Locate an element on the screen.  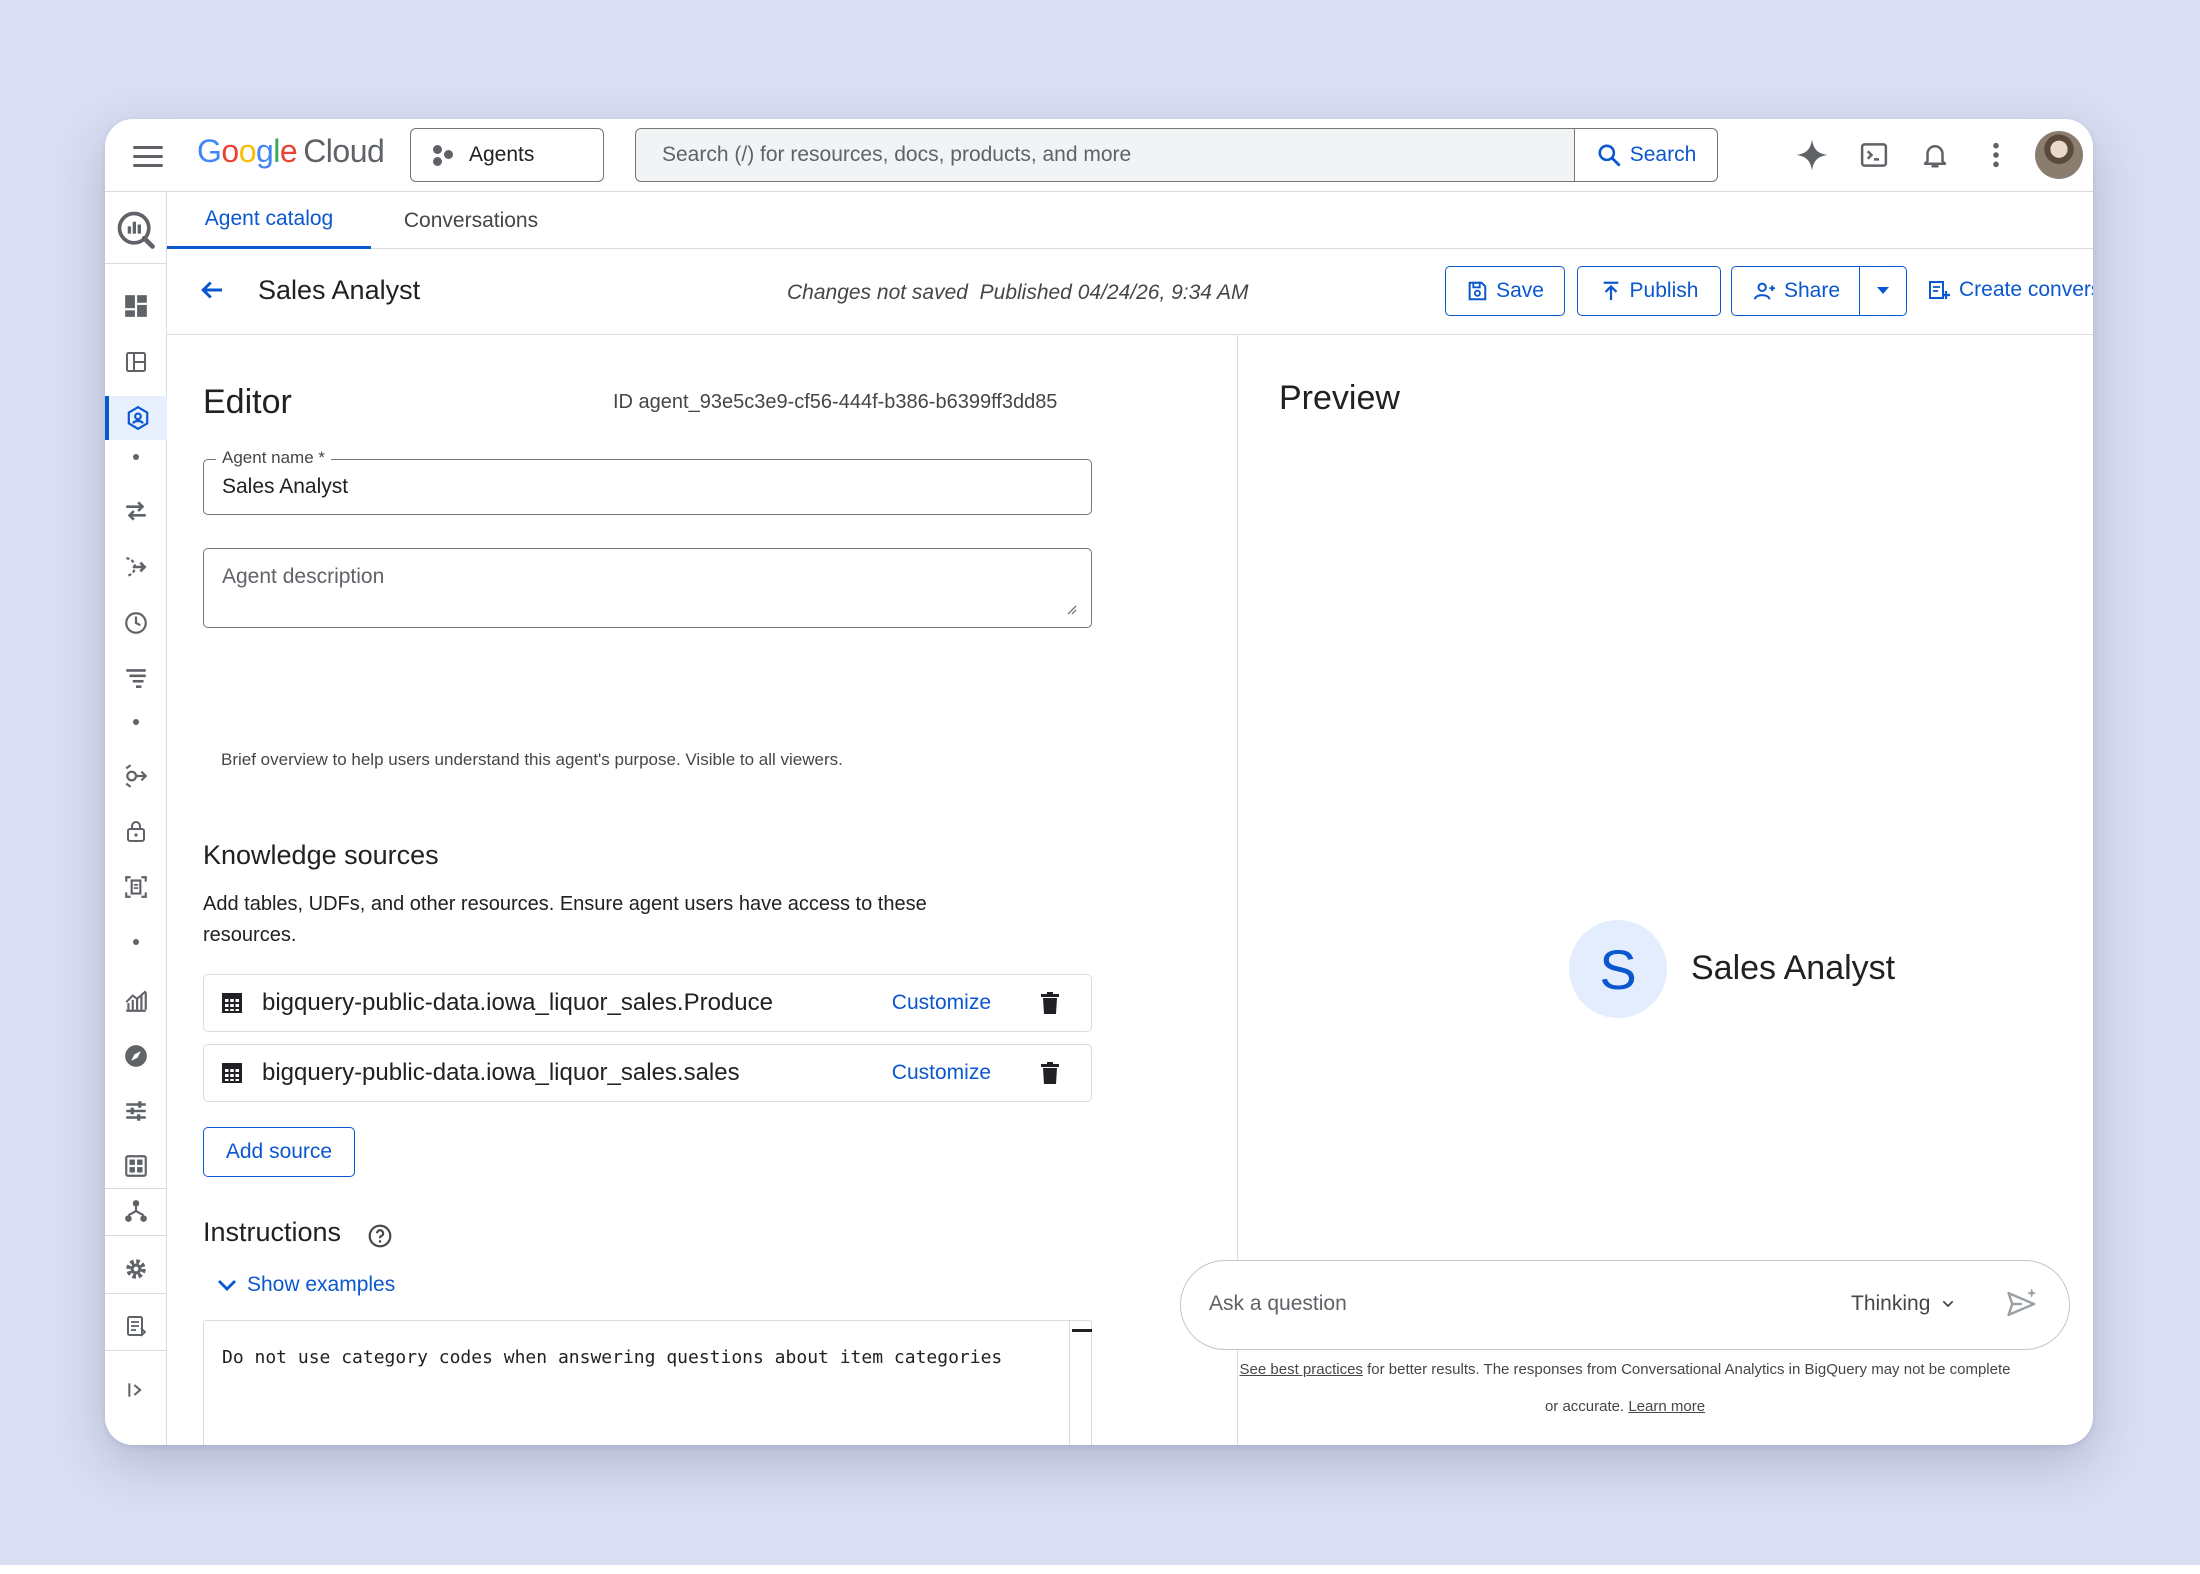
agents-label: Agents is located at coordinates (502, 154).